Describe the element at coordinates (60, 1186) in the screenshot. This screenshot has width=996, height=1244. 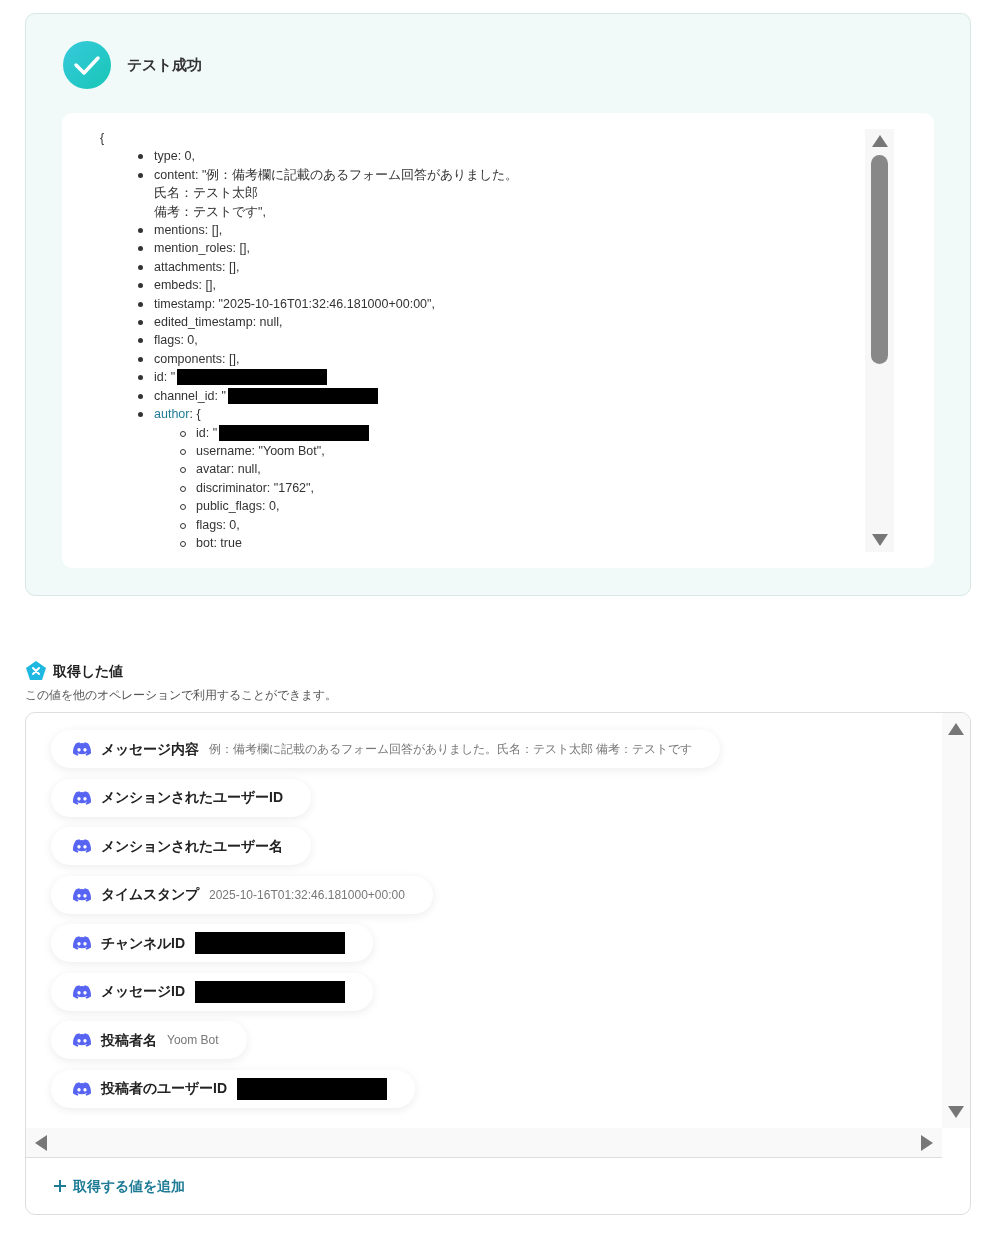
I see `plus-icon` at that location.